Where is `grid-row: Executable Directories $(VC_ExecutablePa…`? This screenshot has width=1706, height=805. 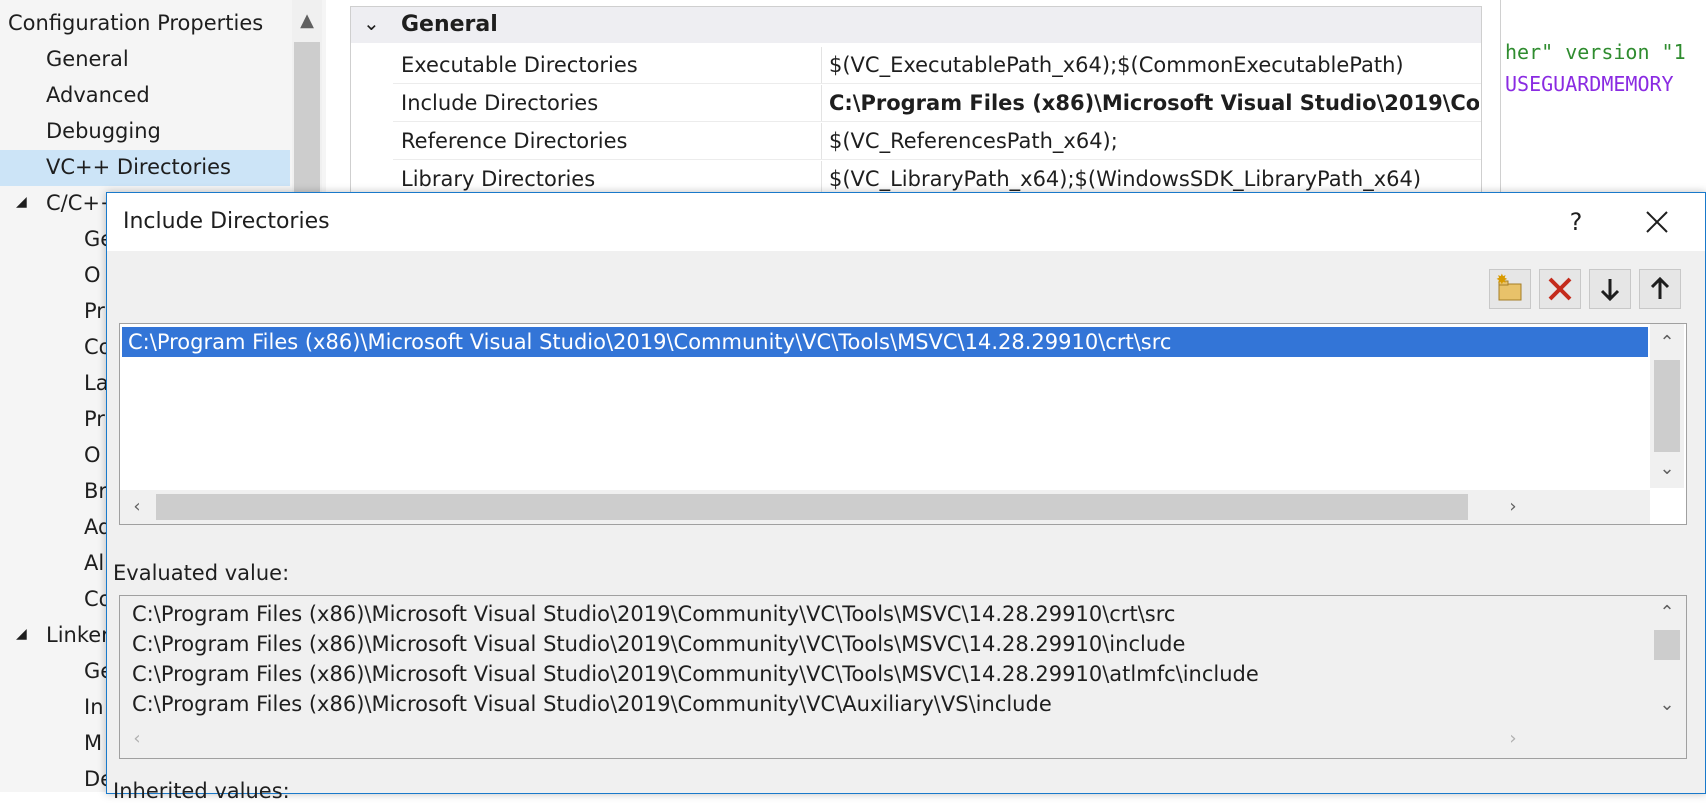
grid-row: Executable Directories $(VC_ExecutablePa… is located at coordinates (937, 65).